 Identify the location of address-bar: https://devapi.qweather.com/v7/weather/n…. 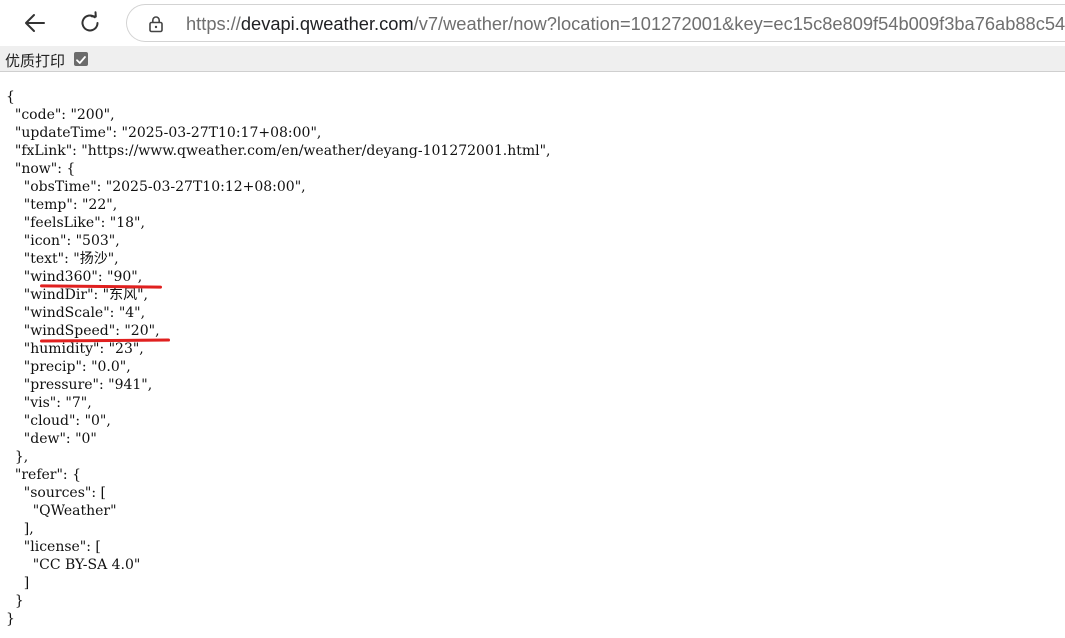
(595, 23).